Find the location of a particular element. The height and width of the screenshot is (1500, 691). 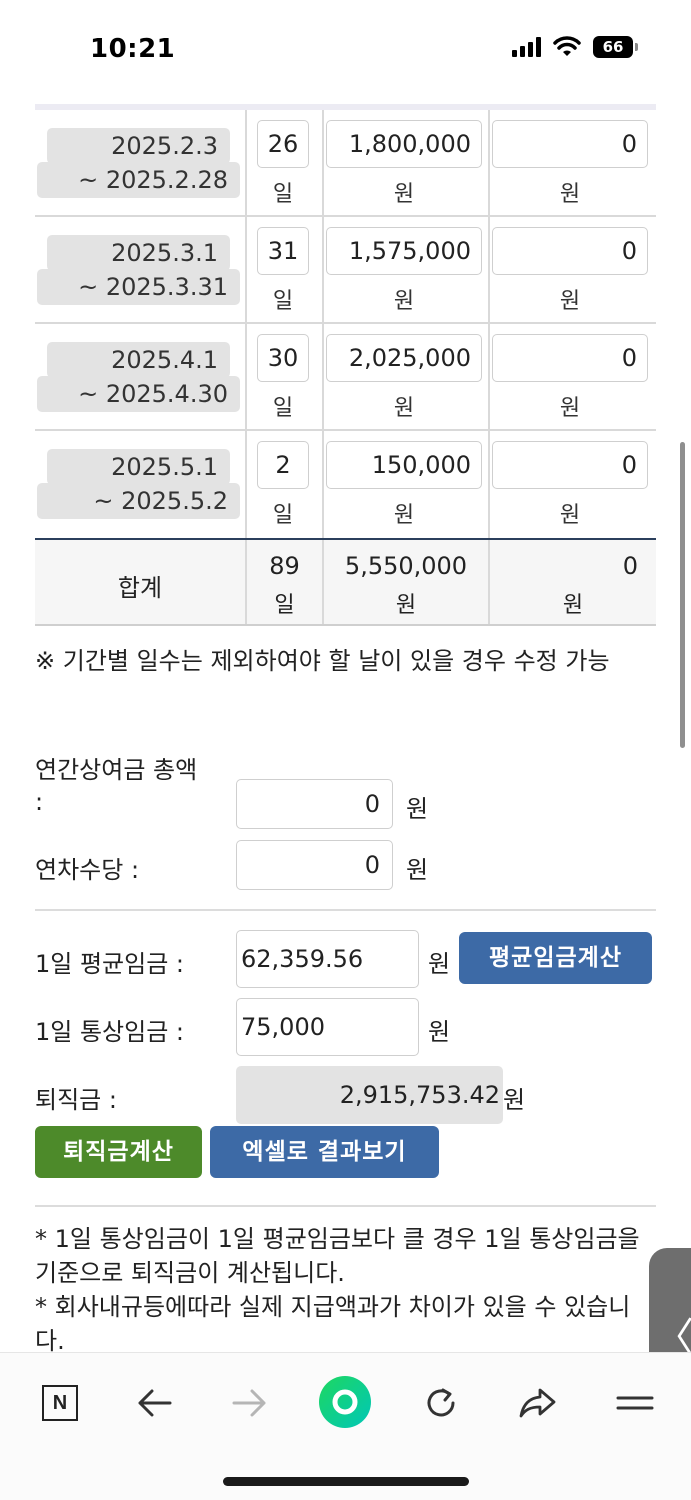

days-input: 30 is located at coordinates (283, 358).